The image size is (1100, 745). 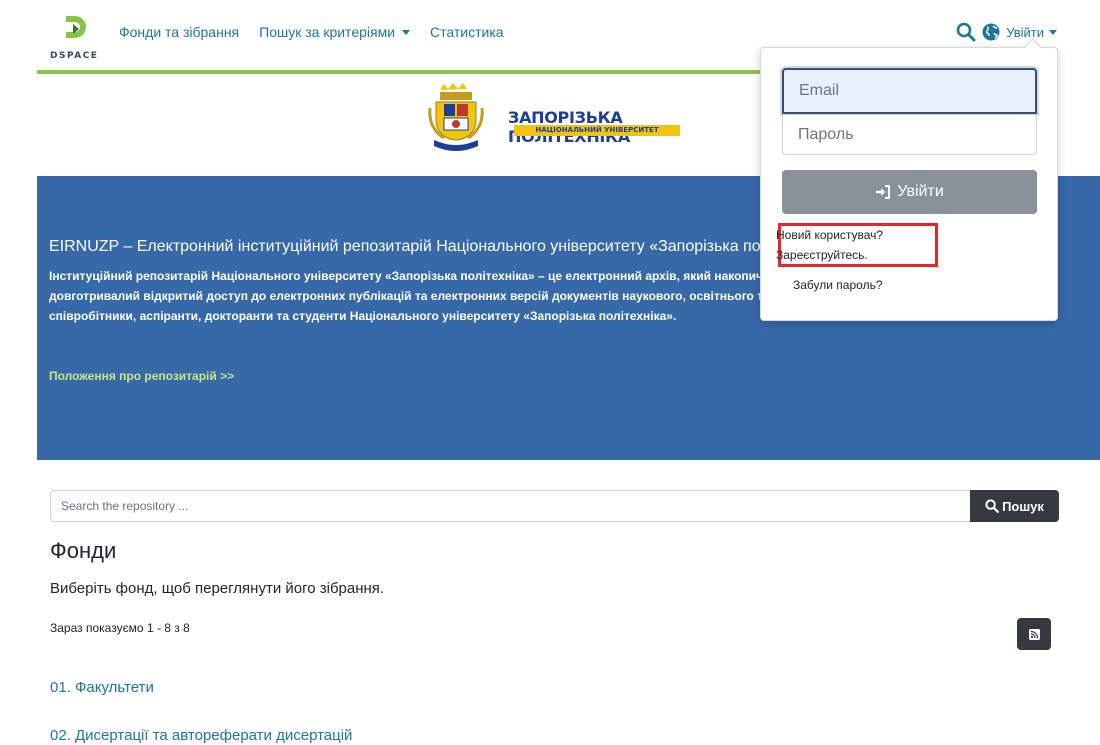 I want to click on nav-communities-label: Фонди та зібрання, so click(x=179, y=32).